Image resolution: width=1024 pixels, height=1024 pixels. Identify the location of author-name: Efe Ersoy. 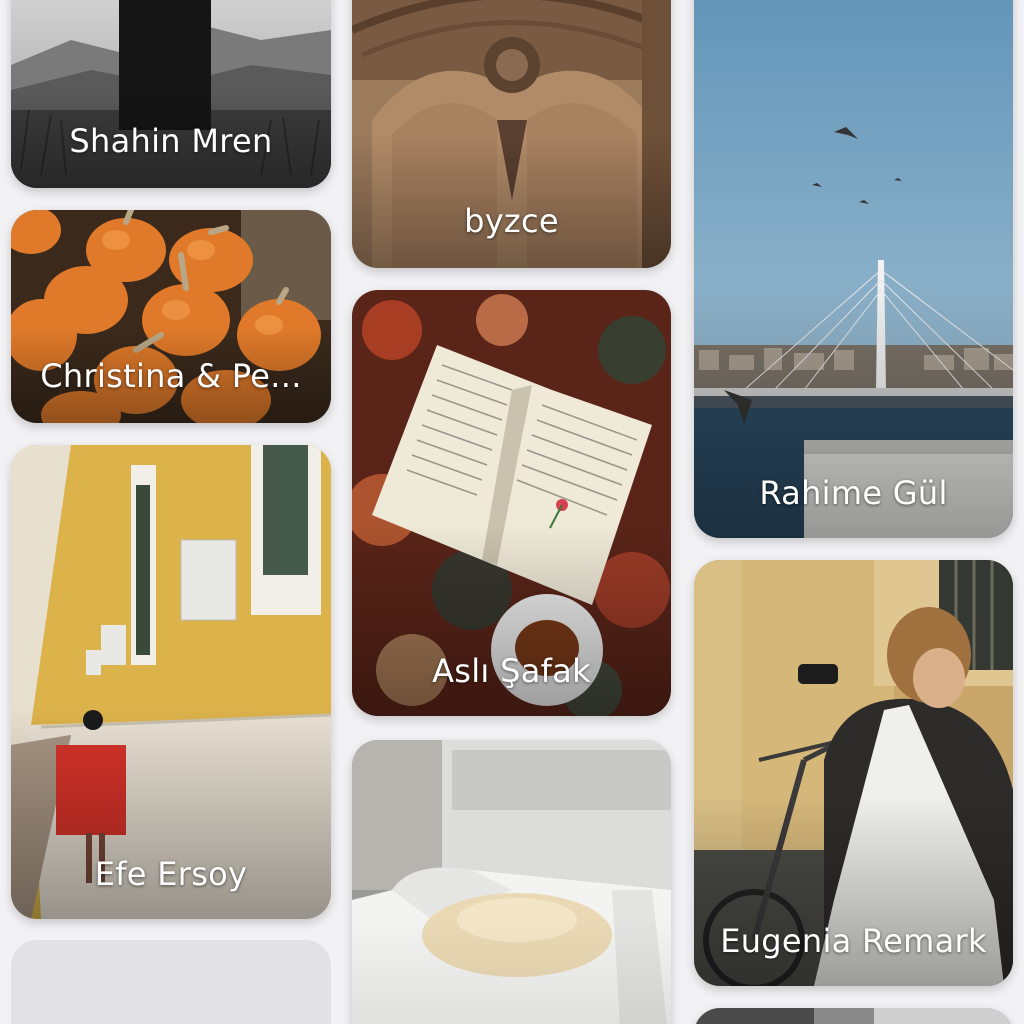
(171, 874).